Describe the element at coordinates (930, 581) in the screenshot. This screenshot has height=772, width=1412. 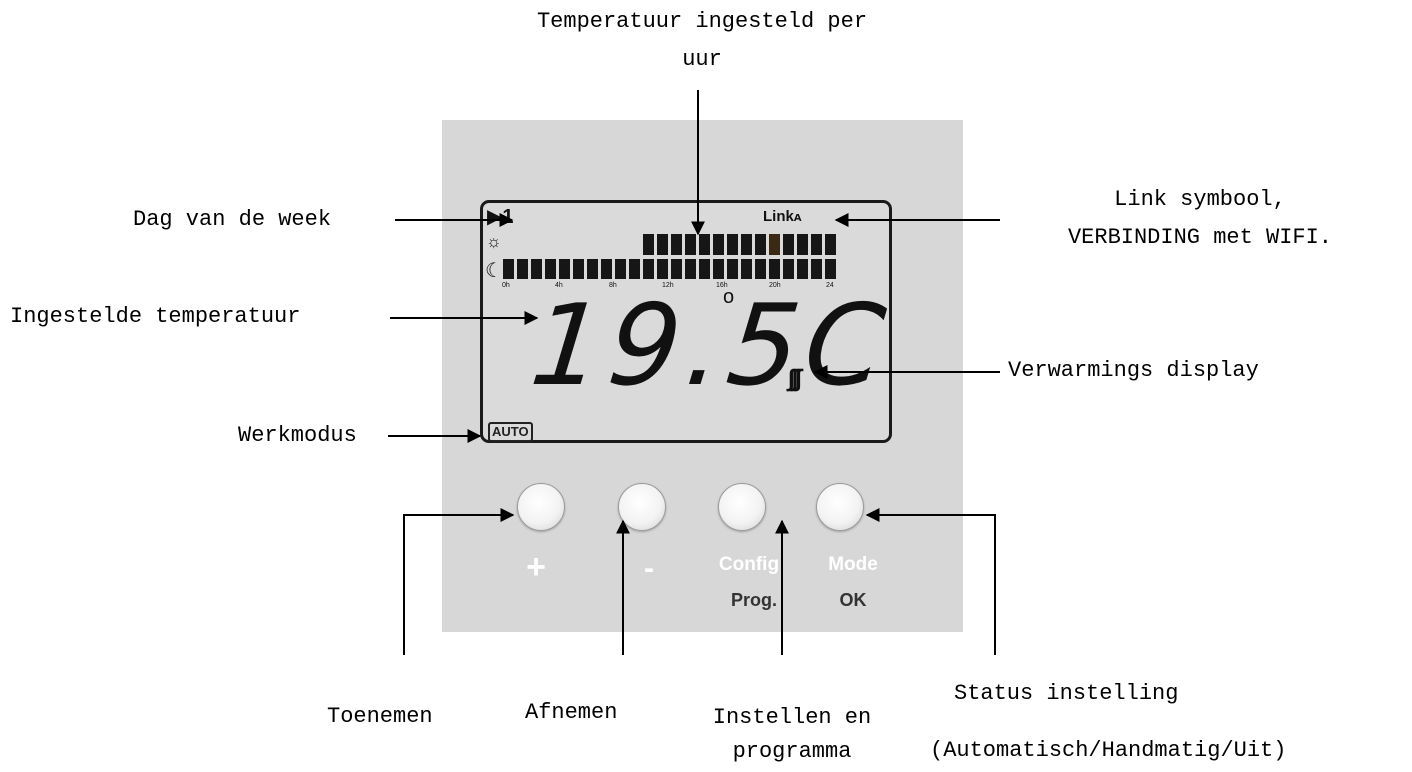
I see `arrow-status-setting` at that location.